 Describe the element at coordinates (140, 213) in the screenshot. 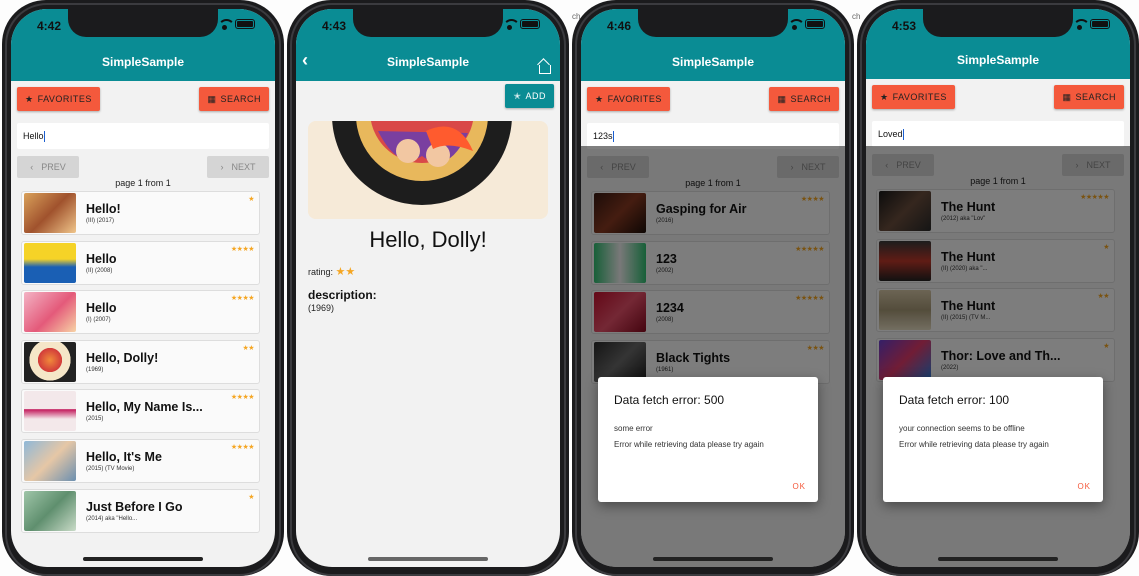

I see `list-item: Hello! (III) (2017) ★` at that location.